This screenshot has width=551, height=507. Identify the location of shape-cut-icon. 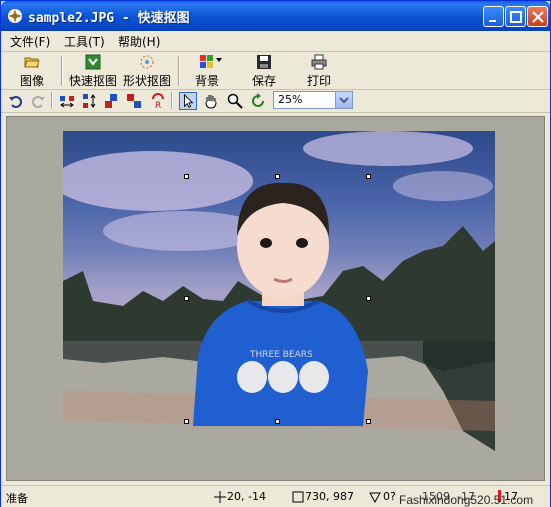
(147, 62).